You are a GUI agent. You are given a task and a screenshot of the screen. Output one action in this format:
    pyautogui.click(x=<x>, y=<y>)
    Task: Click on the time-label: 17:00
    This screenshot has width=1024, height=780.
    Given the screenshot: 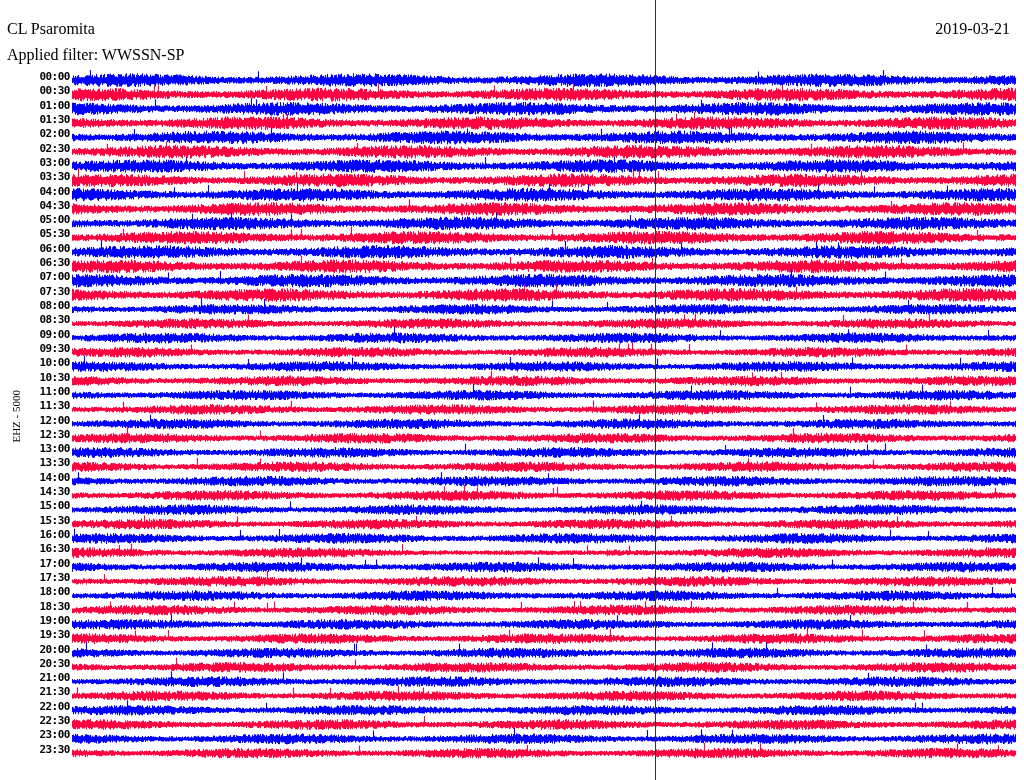 What is the action you would take?
    pyautogui.click(x=54, y=563)
    